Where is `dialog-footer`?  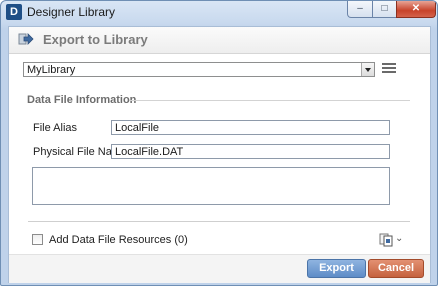 dialog-footer is located at coordinates (219, 268).